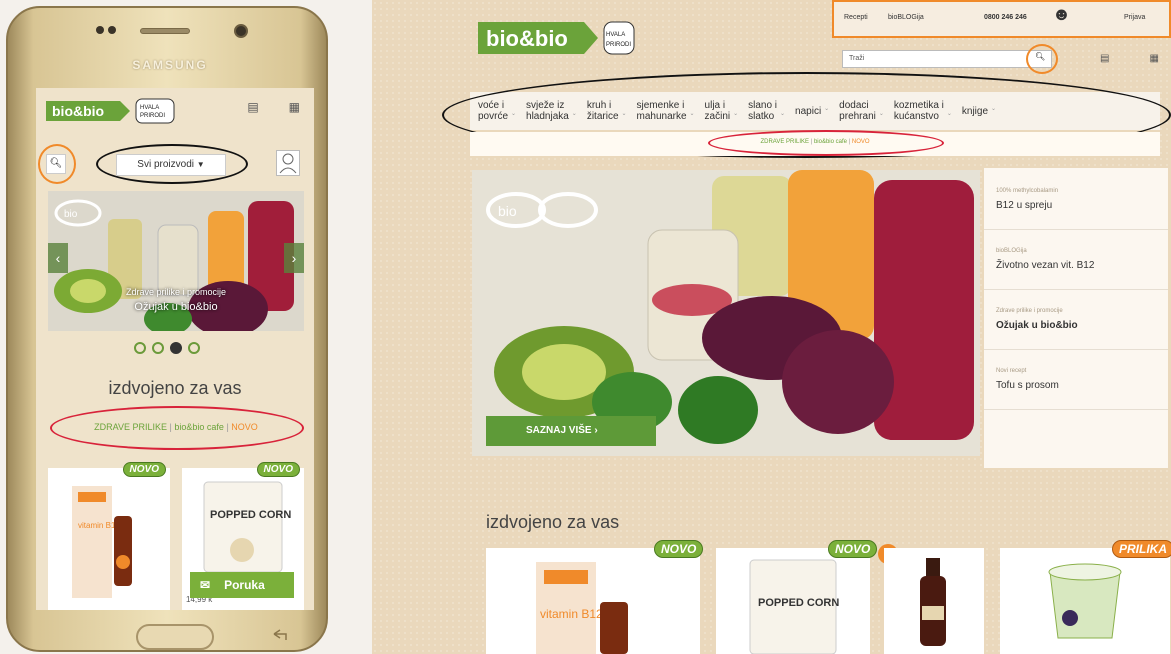  I want to click on mobile-tagline-1: HVALA, so click(149, 108).